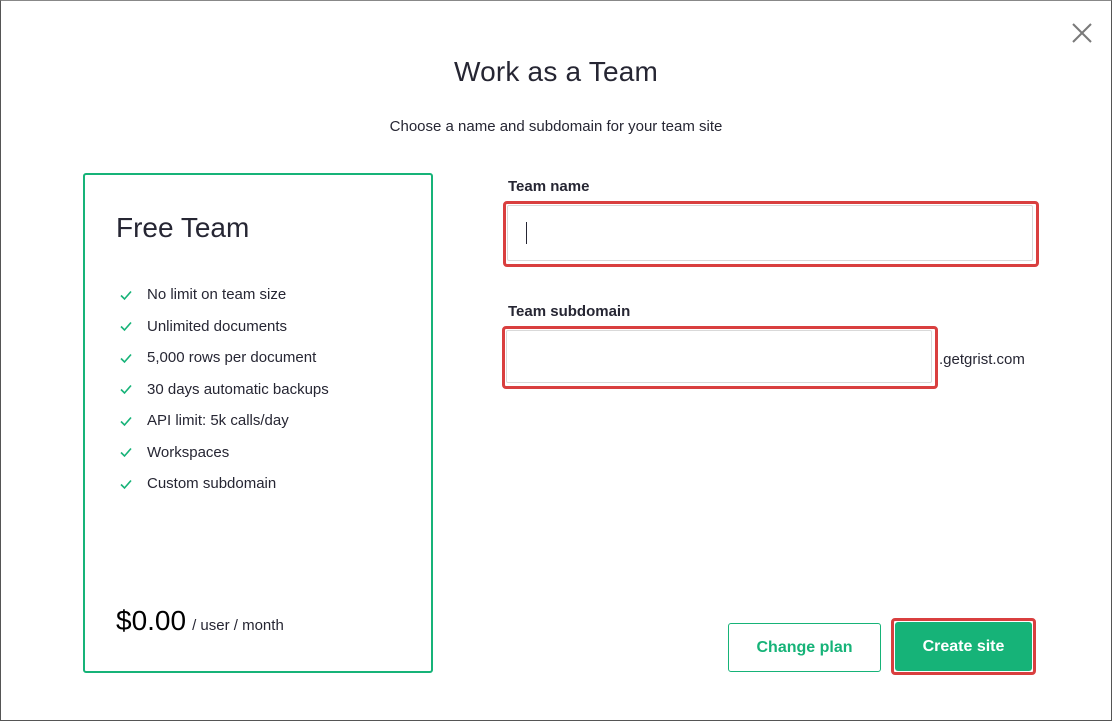 The width and height of the screenshot is (1112, 721). What do you see at coordinates (151, 620) in the screenshot?
I see `price-amount: $0.00` at bounding box center [151, 620].